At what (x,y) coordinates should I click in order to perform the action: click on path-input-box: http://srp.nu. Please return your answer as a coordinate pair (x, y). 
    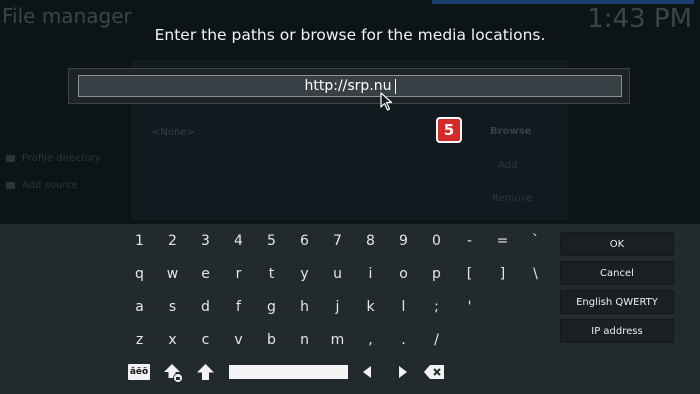
    Looking at the image, I should click on (349, 86).